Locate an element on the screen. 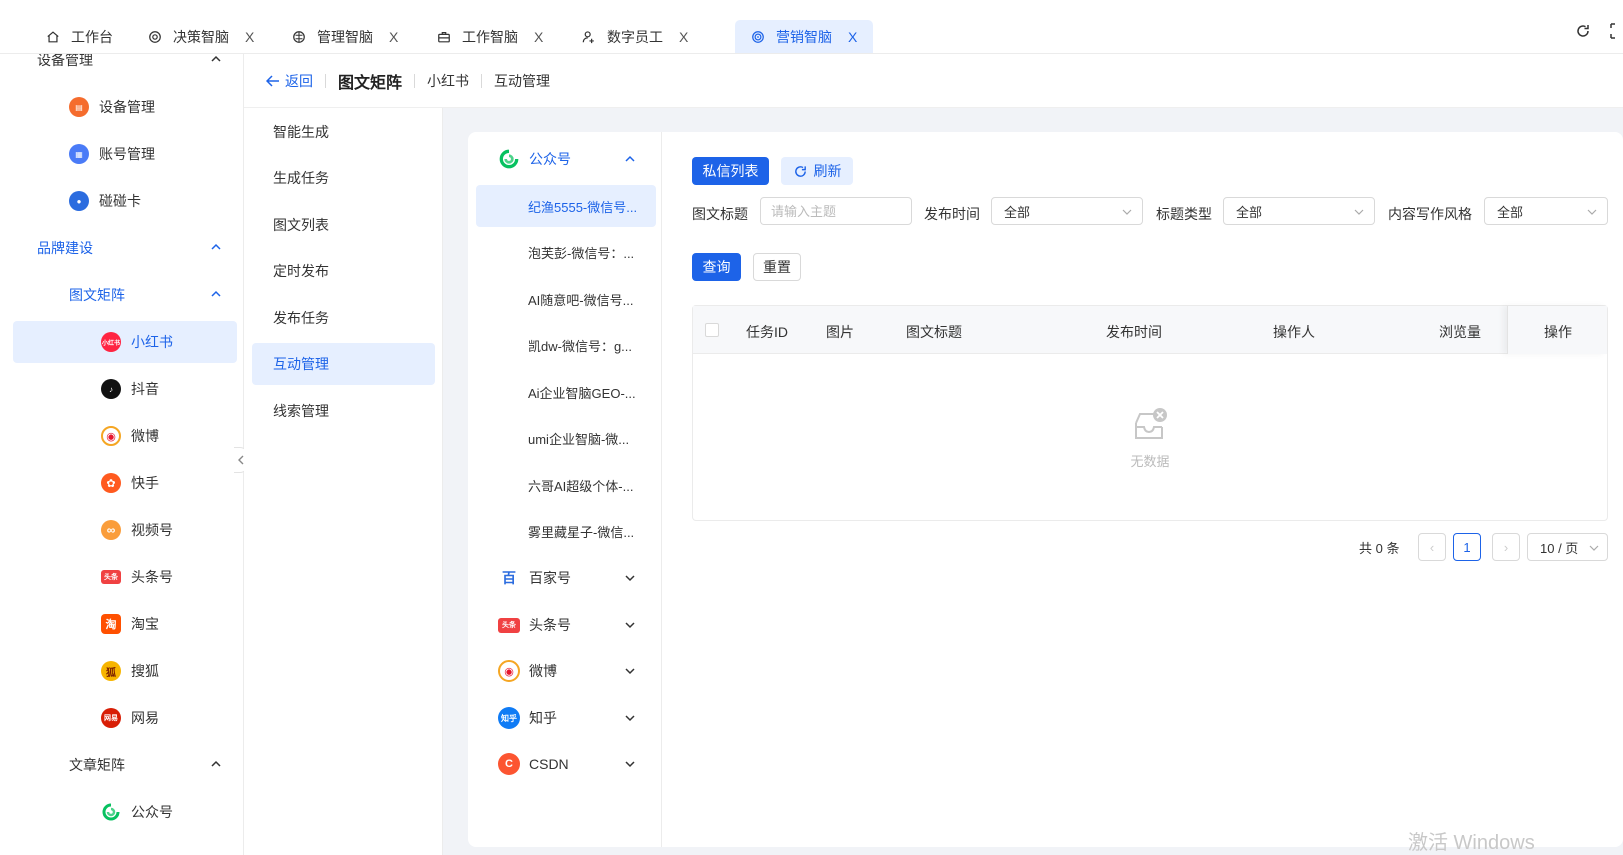 The height and width of the screenshot is (855, 1623). menu-item-generate-tasks: 生成任务 is located at coordinates (343, 178).